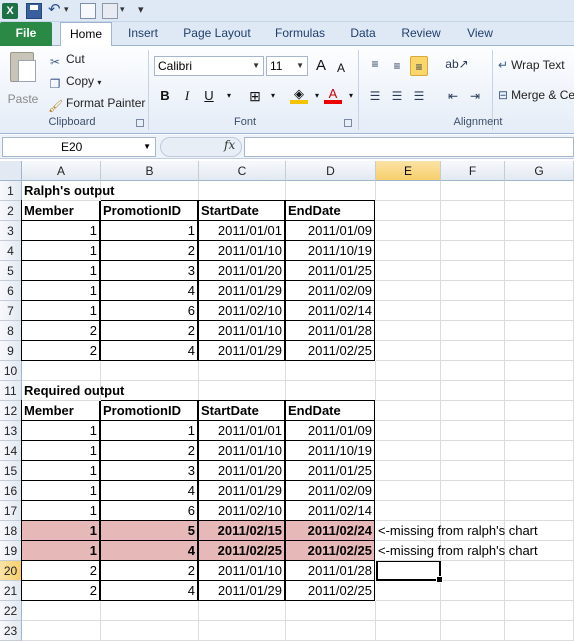  What do you see at coordinates (473, 411) in the screenshot?
I see `cell-f12` at bounding box center [473, 411].